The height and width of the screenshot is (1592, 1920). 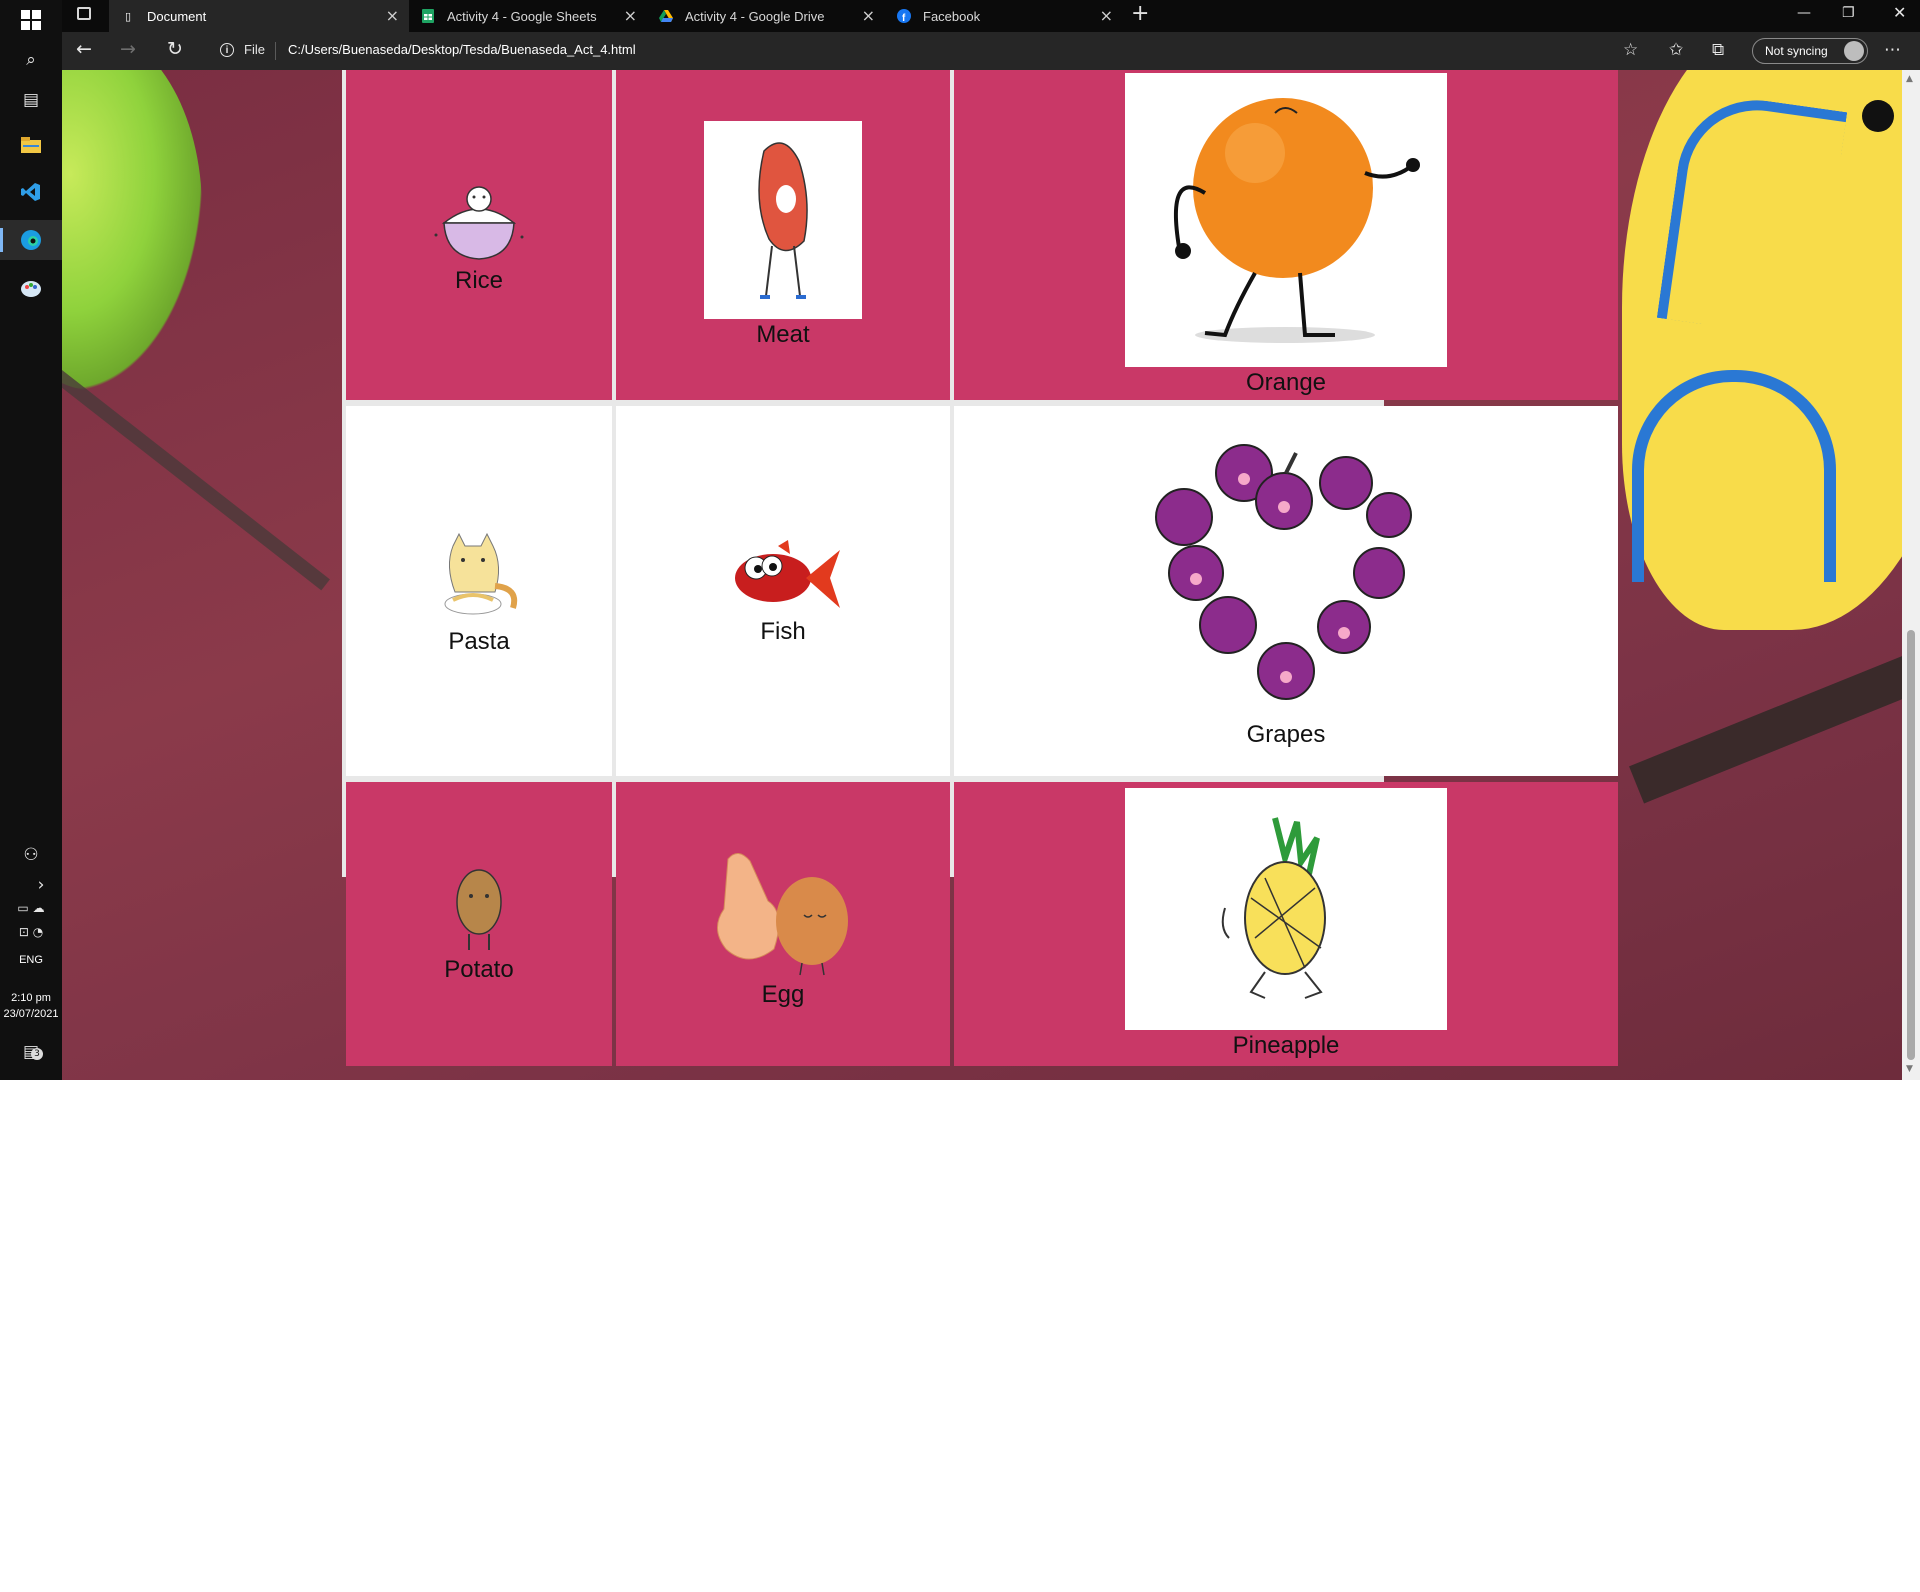 I want to click on background-banana-eye, so click(x=1878, y=116).